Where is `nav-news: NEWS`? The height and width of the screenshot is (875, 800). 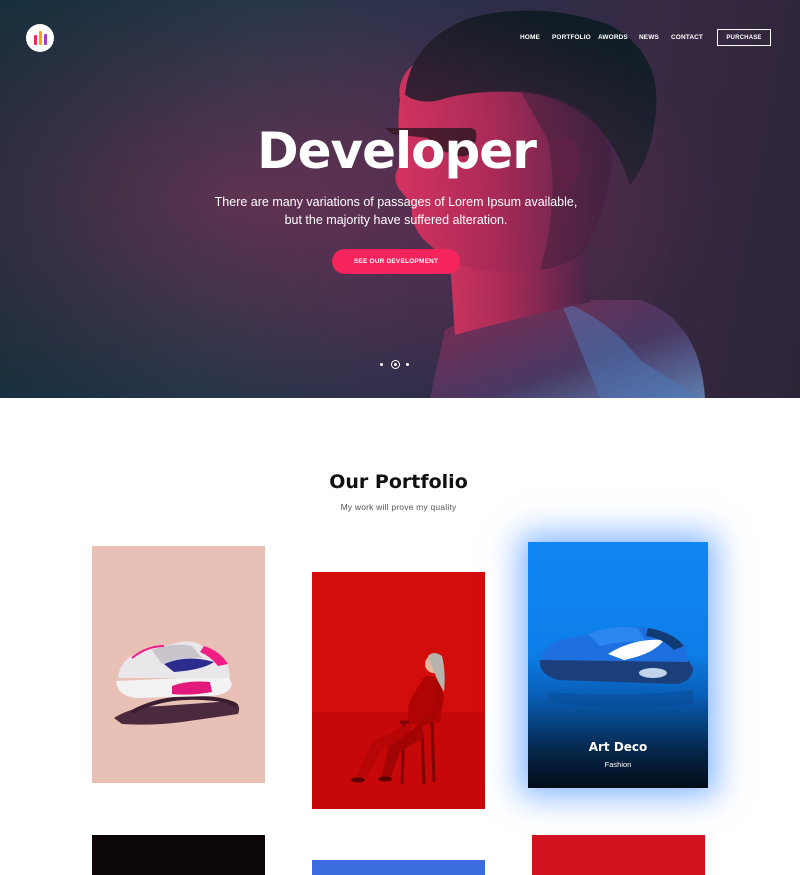
nav-news: NEWS is located at coordinates (649, 37).